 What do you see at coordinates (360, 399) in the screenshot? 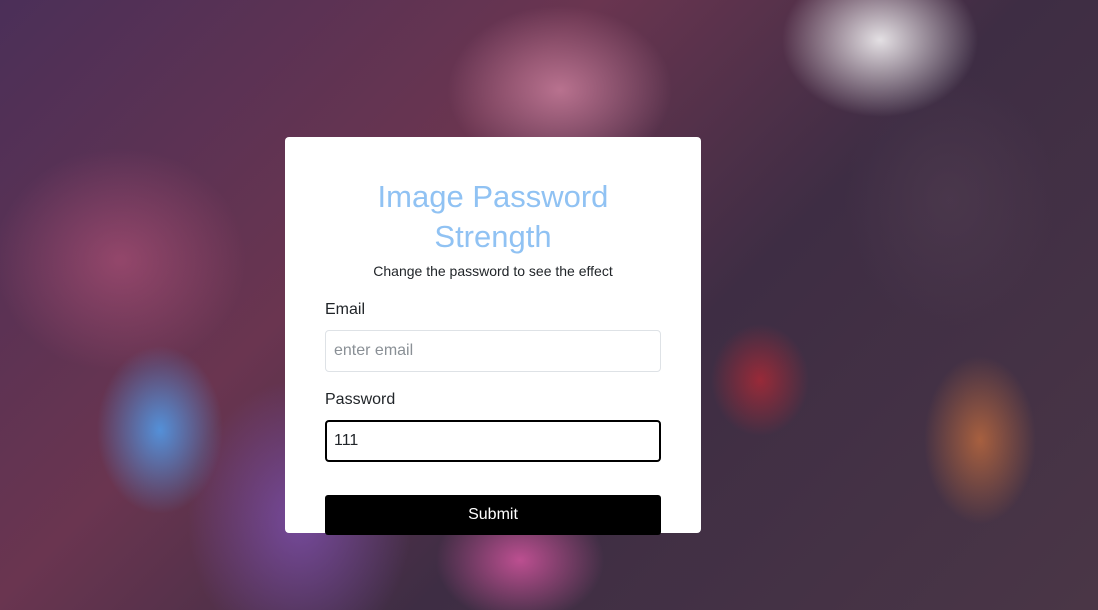
I see `password-label: Password` at bounding box center [360, 399].